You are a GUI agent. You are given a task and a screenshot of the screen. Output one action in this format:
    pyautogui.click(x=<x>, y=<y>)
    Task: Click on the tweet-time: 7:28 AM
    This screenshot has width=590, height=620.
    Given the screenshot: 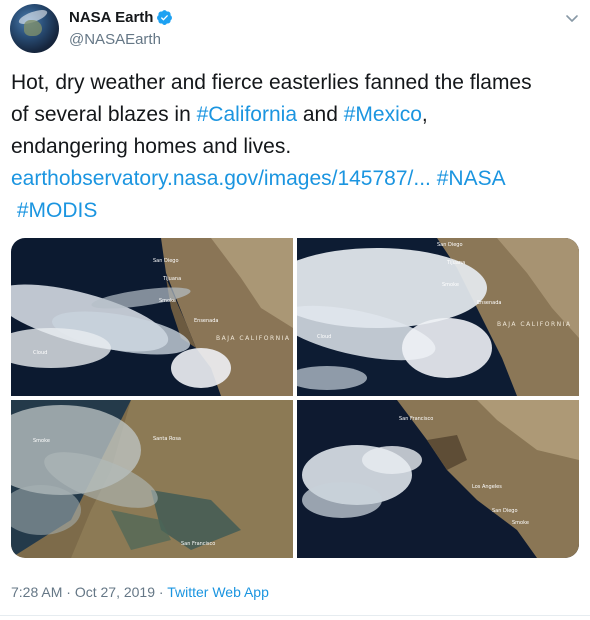 What is the action you would take?
    pyautogui.click(x=36, y=592)
    